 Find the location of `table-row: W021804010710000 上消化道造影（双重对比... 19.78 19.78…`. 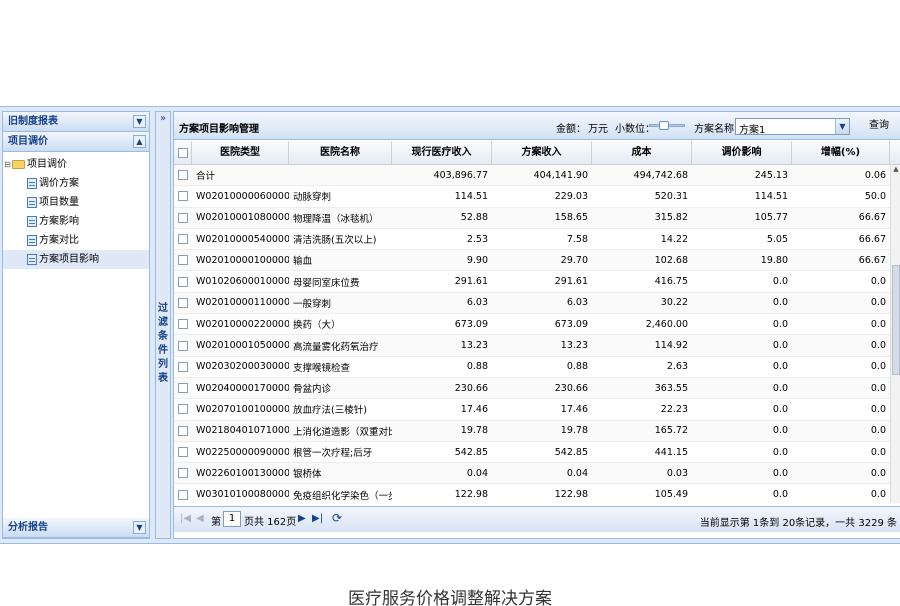

table-row: W021804010710000 上消化道造影（双重对比... 19.78 19.78… is located at coordinates (537, 431).